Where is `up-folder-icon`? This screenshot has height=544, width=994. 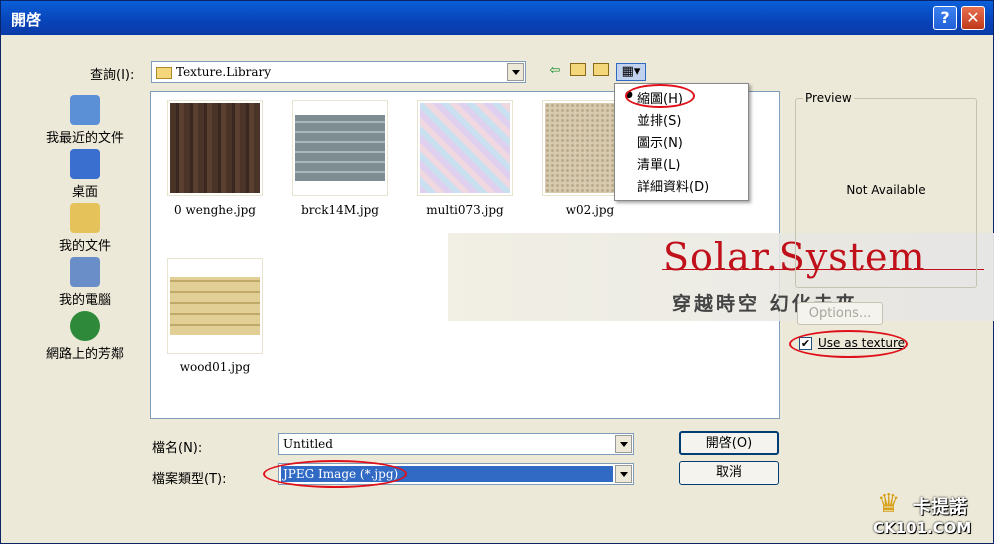 up-folder-icon is located at coordinates (578, 71).